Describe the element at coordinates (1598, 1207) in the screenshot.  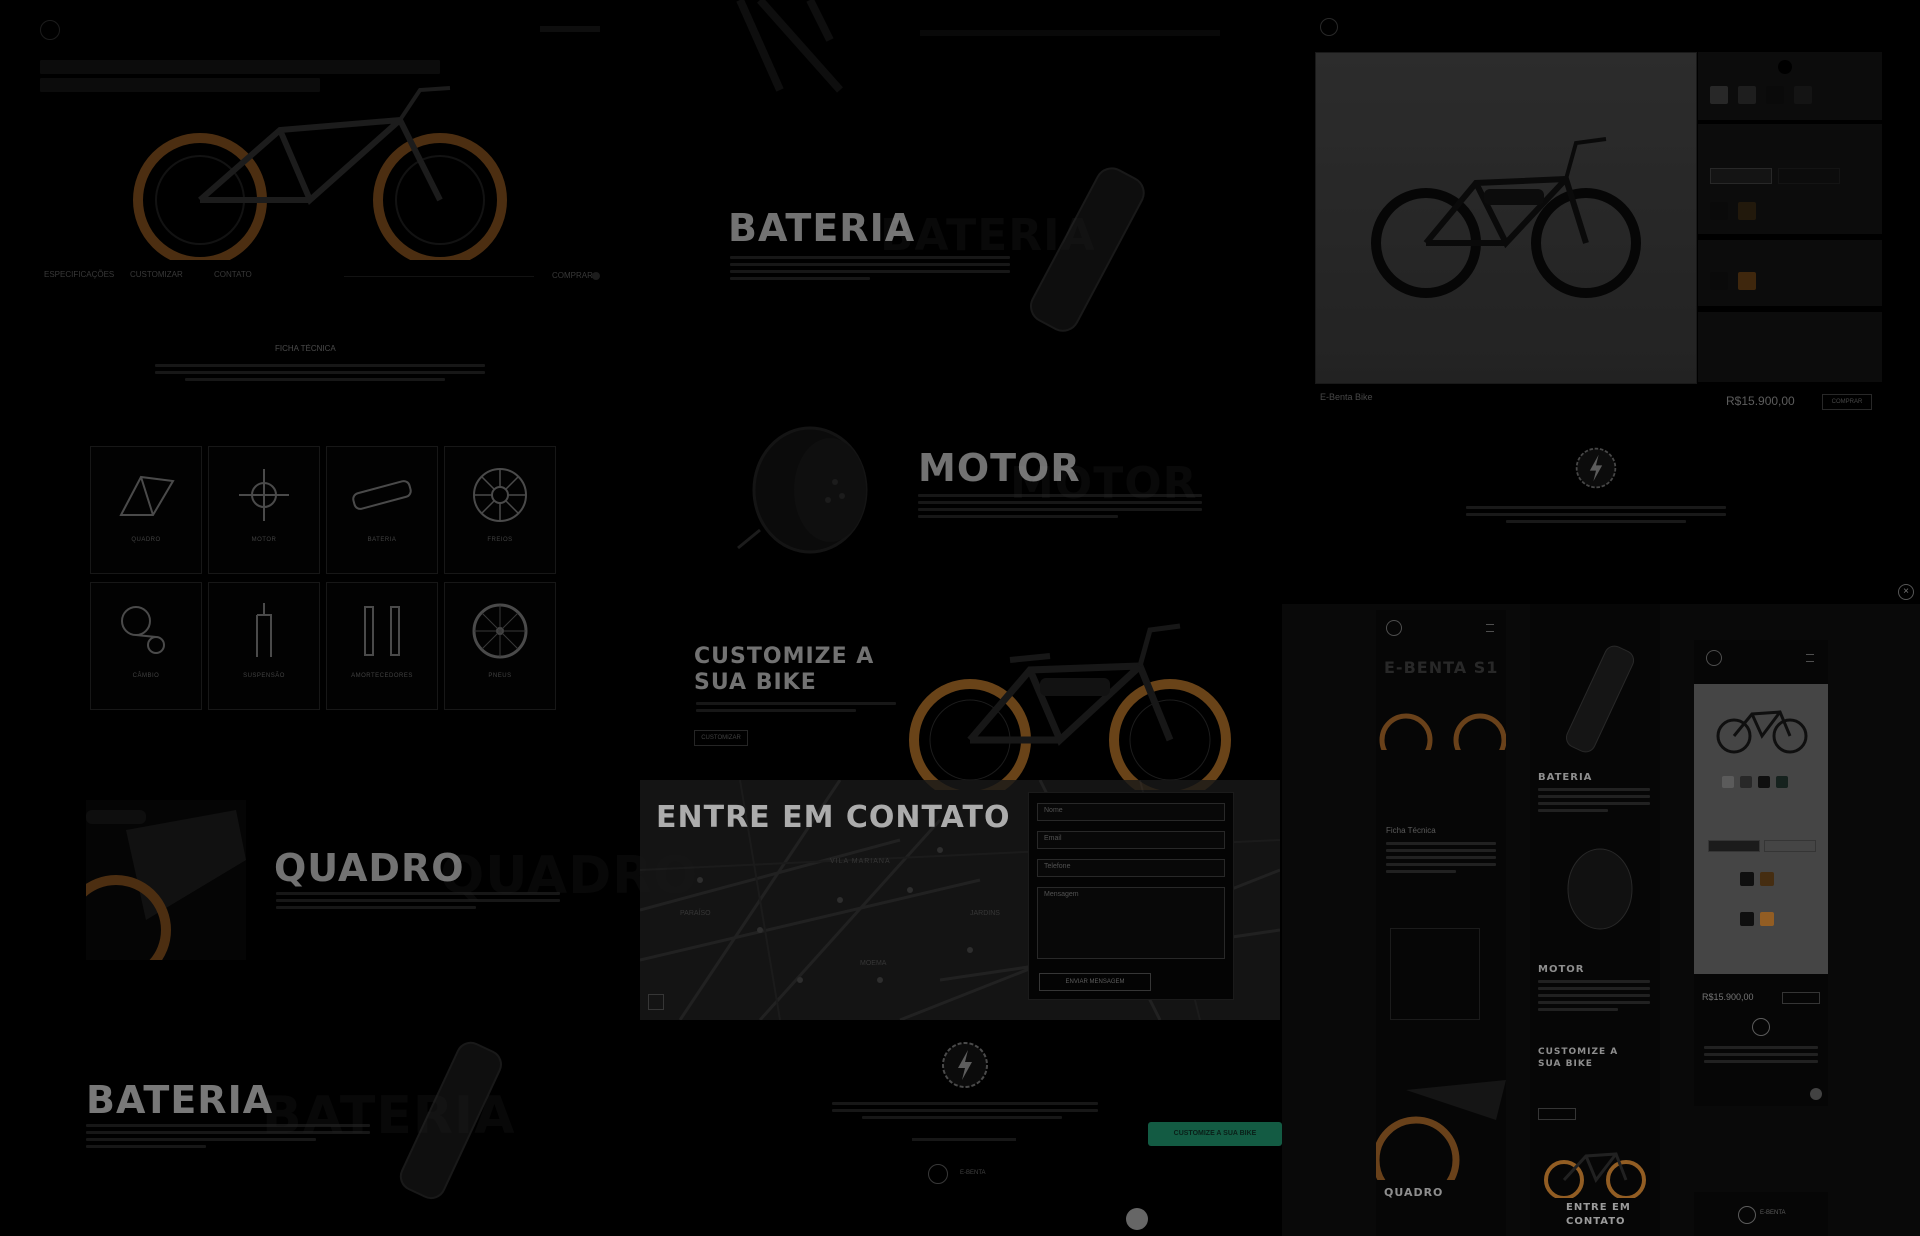
I see `mobile-contato-line1: ENTRE EM` at that location.